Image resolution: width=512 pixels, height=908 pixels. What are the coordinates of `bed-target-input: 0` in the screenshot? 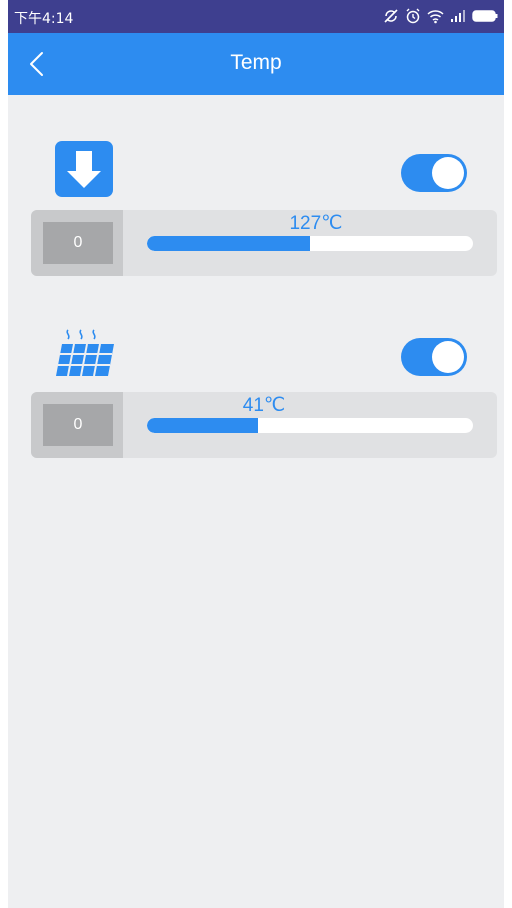 It's located at (78, 425).